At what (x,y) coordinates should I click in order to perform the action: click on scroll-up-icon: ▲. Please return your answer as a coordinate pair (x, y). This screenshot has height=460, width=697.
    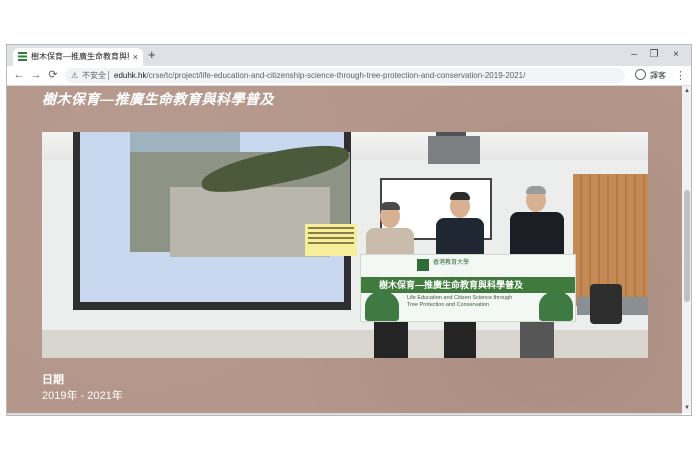
    Looking at the image, I should click on (686, 91).